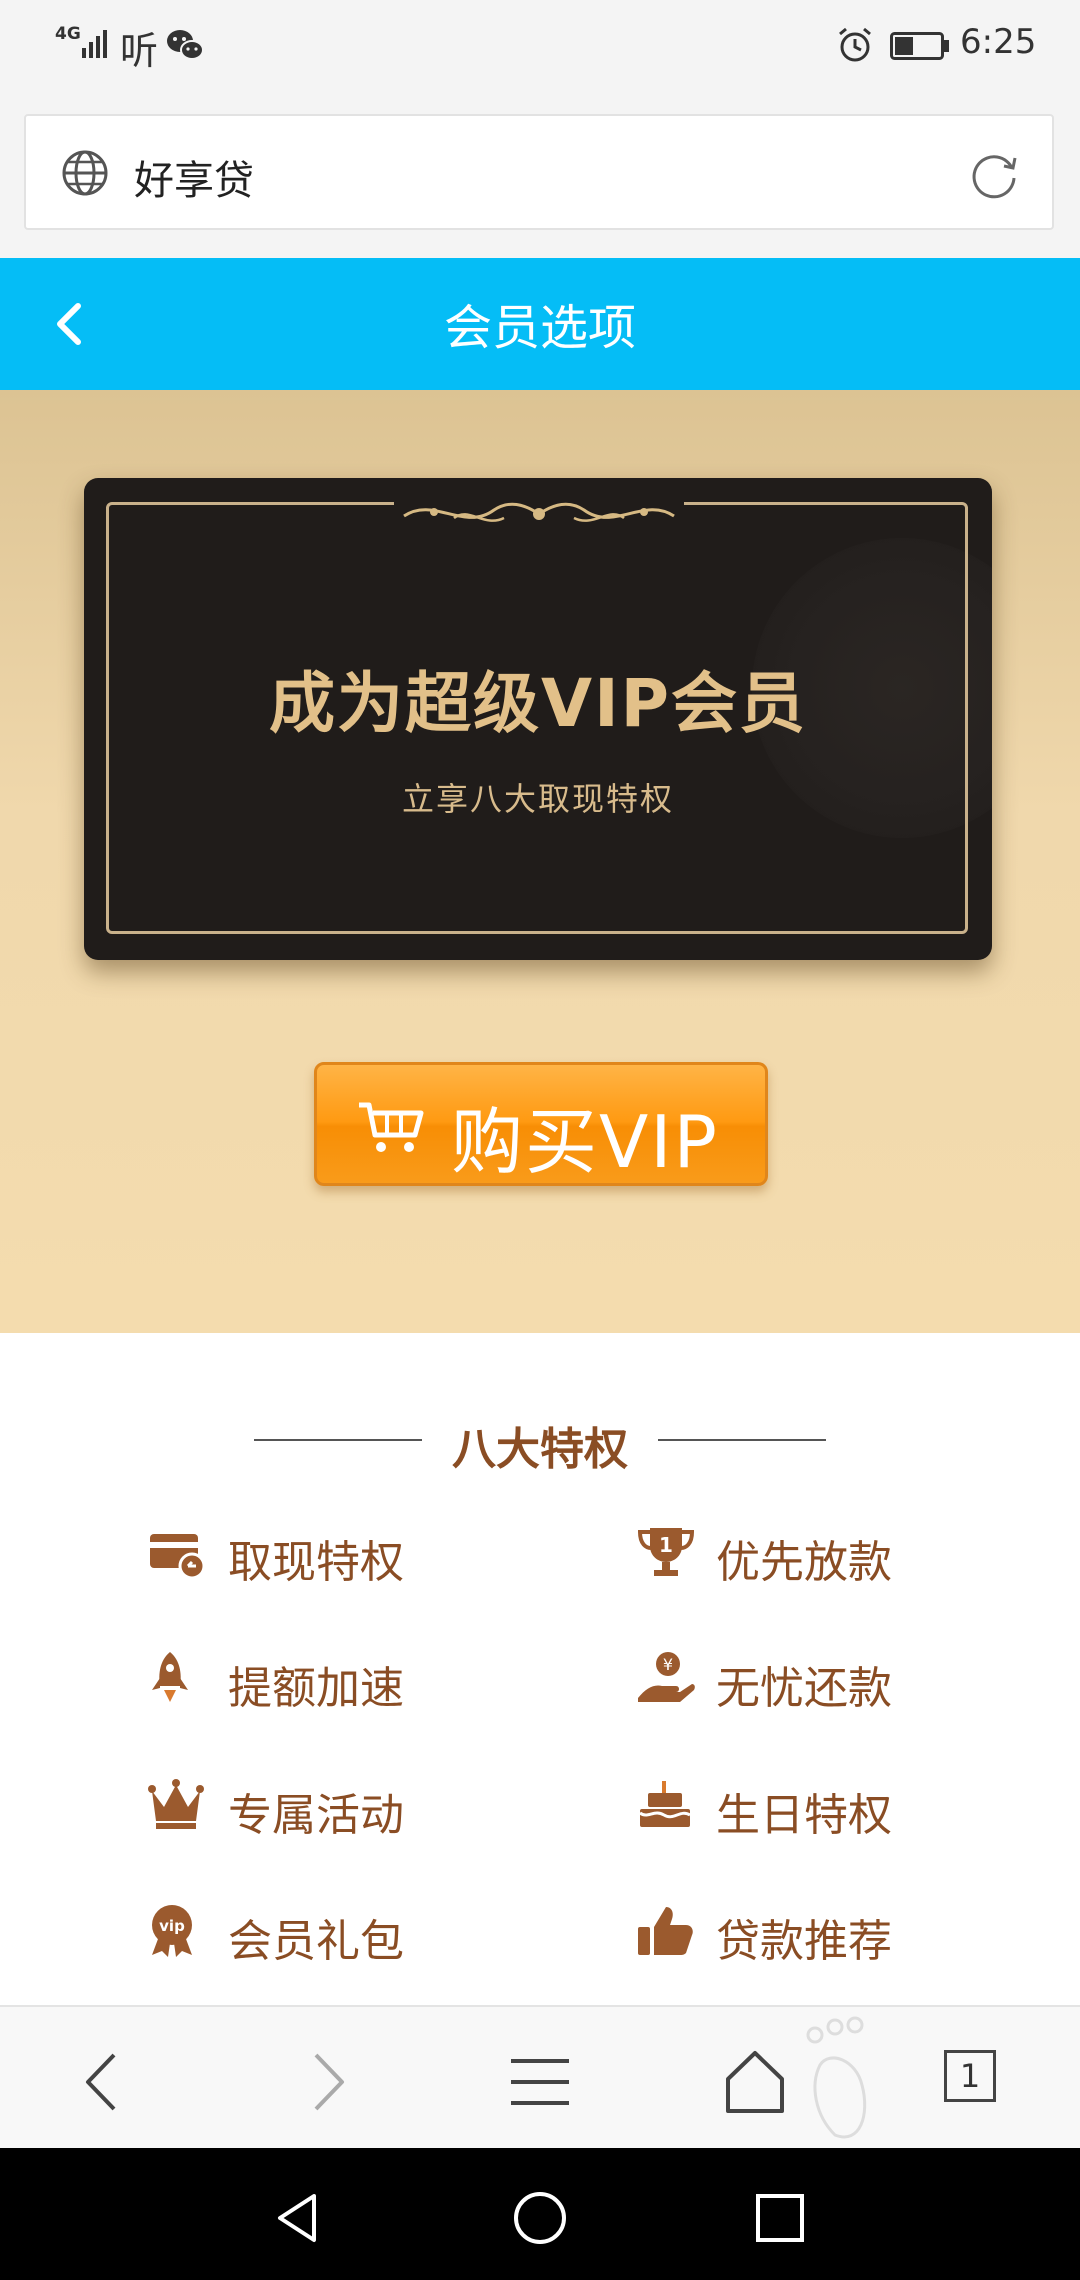 This screenshot has width=1080, height=2280. I want to click on refresh-icon, so click(994, 174).